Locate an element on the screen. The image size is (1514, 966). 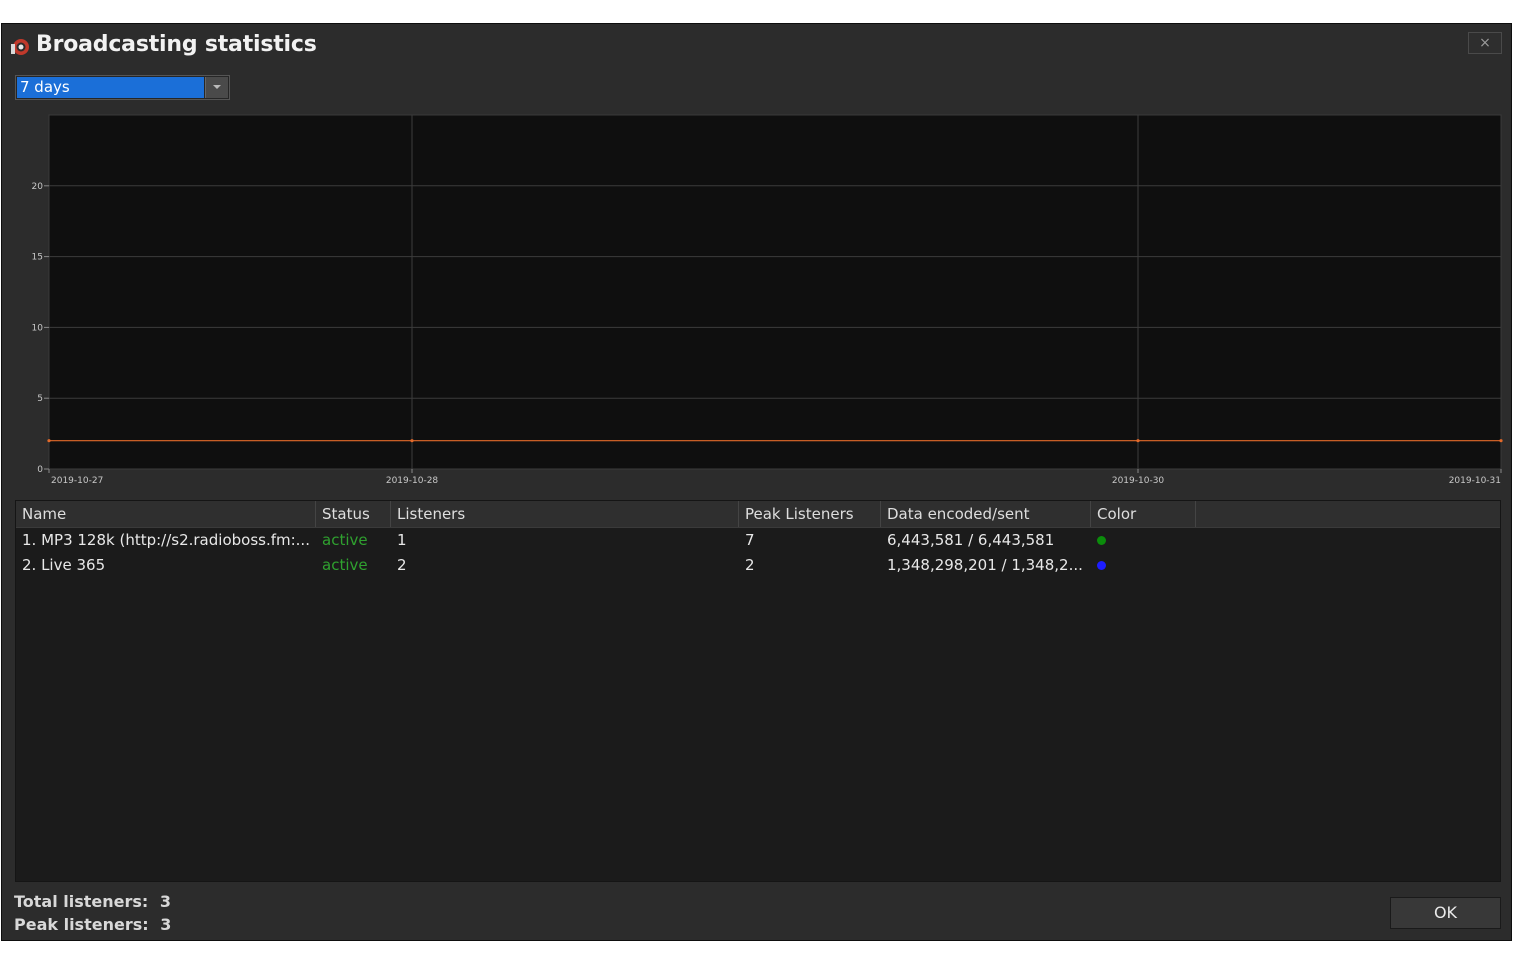
column-header-color: Color is located at coordinates (1143, 514).